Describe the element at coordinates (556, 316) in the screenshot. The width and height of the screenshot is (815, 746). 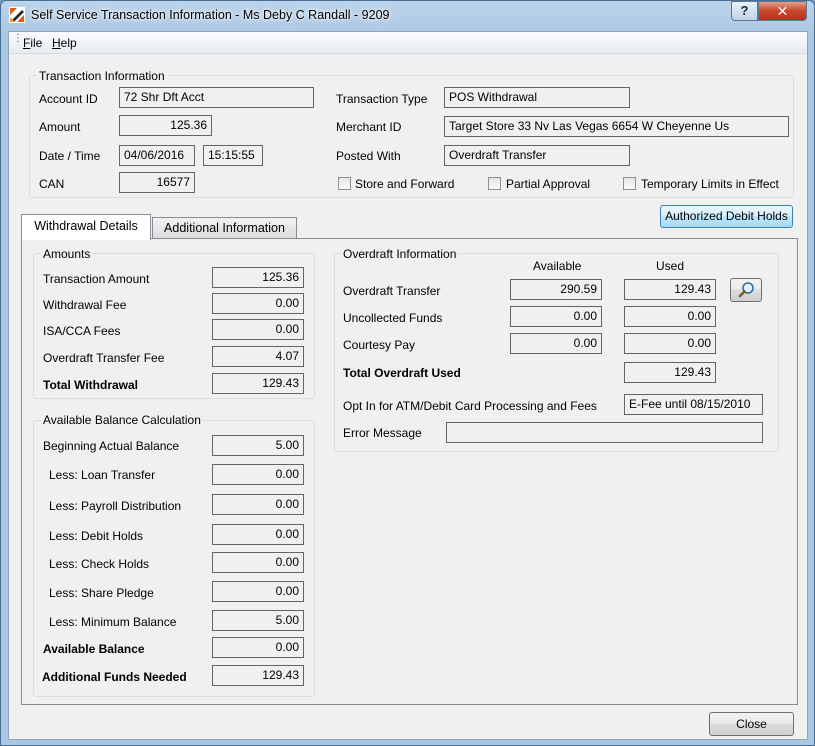
I see `uncollected-funds-available-field: 0.00` at that location.